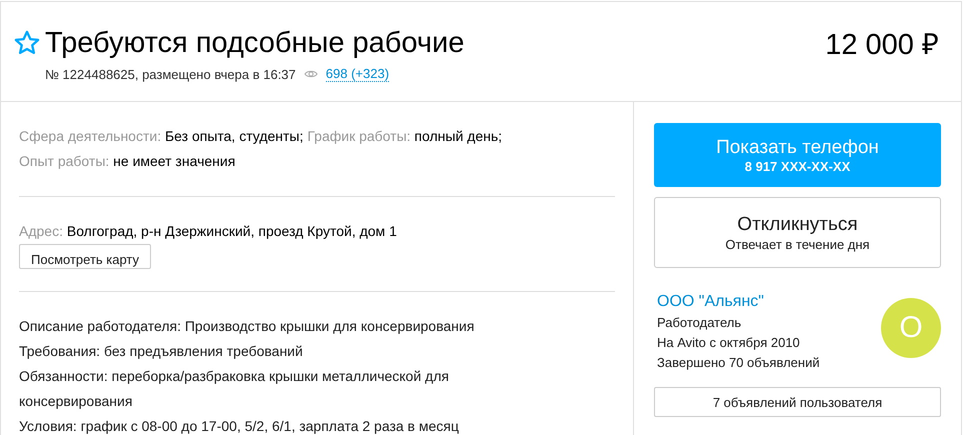 The width and height of the screenshot is (973, 435). Describe the element at coordinates (797, 402) in the screenshot. I see `user-listings-button: 7 объявлений пользователя` at that location.